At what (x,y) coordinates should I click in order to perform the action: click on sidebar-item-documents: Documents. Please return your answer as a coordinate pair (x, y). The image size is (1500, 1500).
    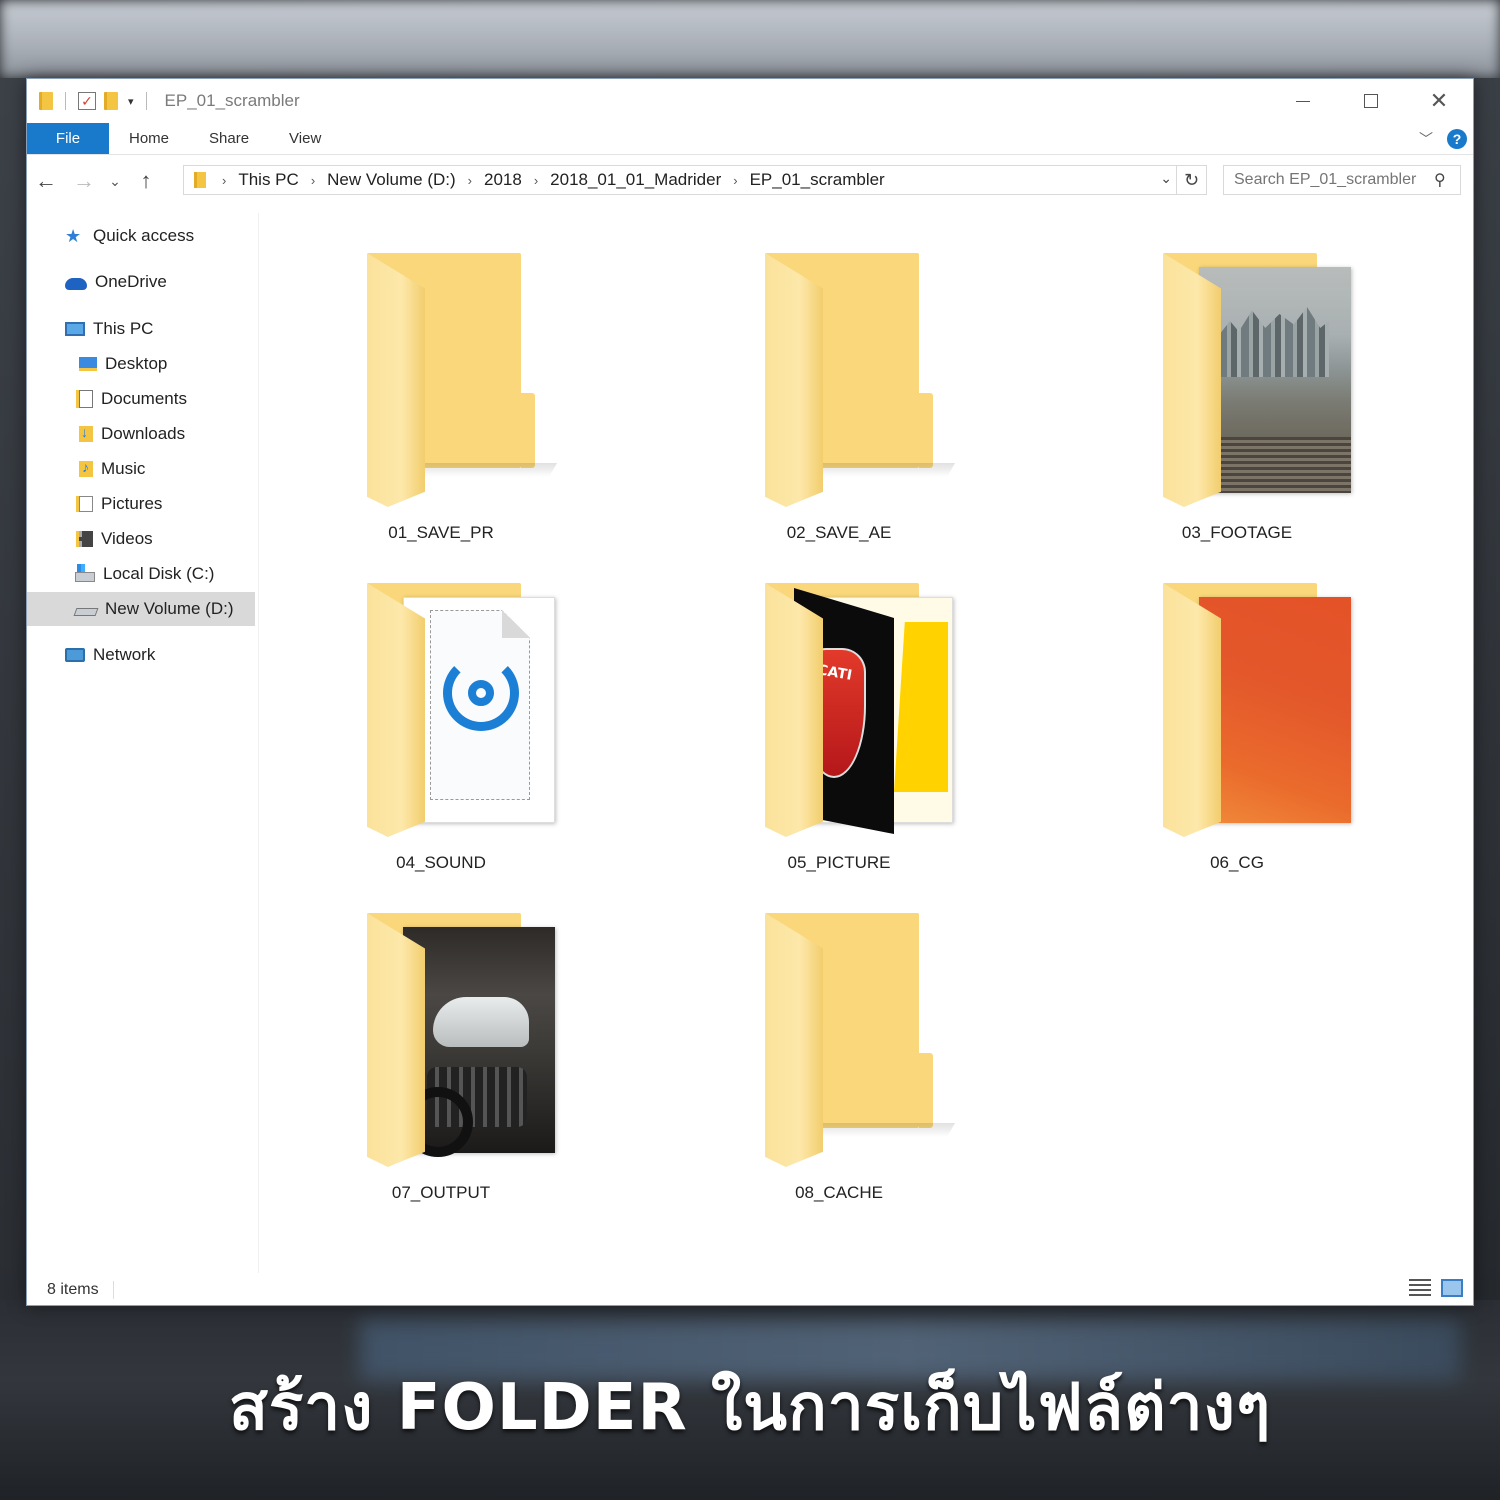
    Looking at the image, I should click on (141, 399).